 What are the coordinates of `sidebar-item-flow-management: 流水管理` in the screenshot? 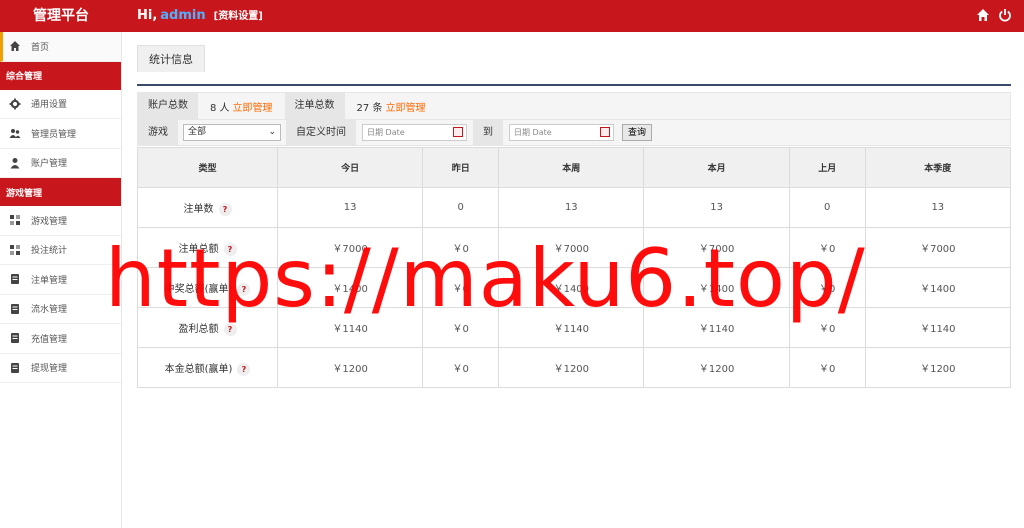 It's located at (60, 309).